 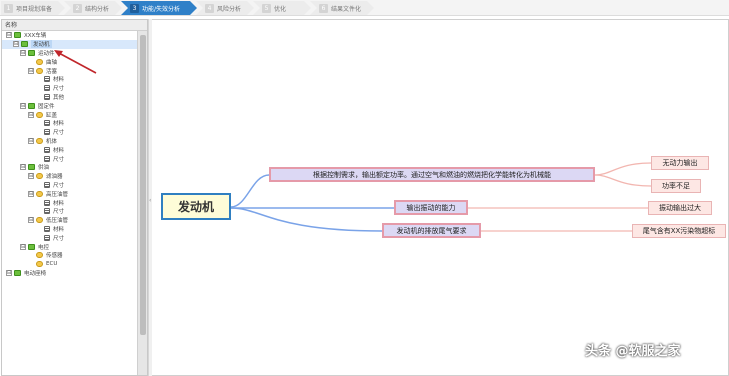 What do you see at coordinates (70, 53) in the screenshot?
I see `tree-node: ⊟ 运动件` at bounding box center [70, 53].